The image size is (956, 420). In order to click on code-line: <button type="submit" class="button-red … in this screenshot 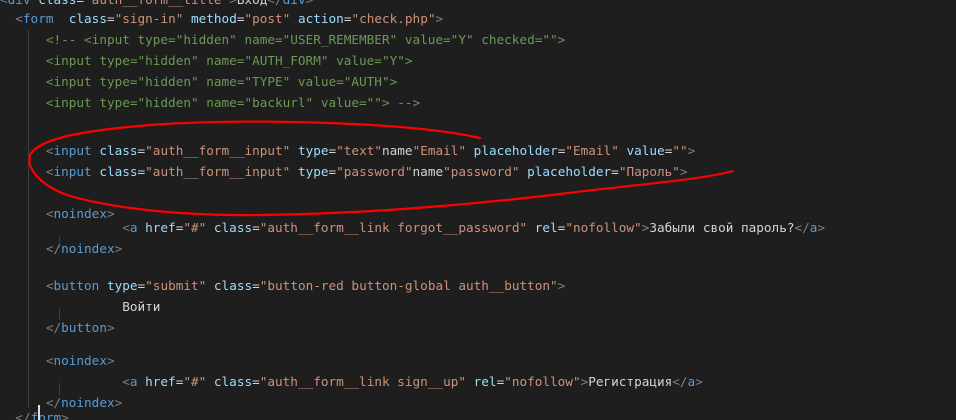, I will do `click(282, 285)`.